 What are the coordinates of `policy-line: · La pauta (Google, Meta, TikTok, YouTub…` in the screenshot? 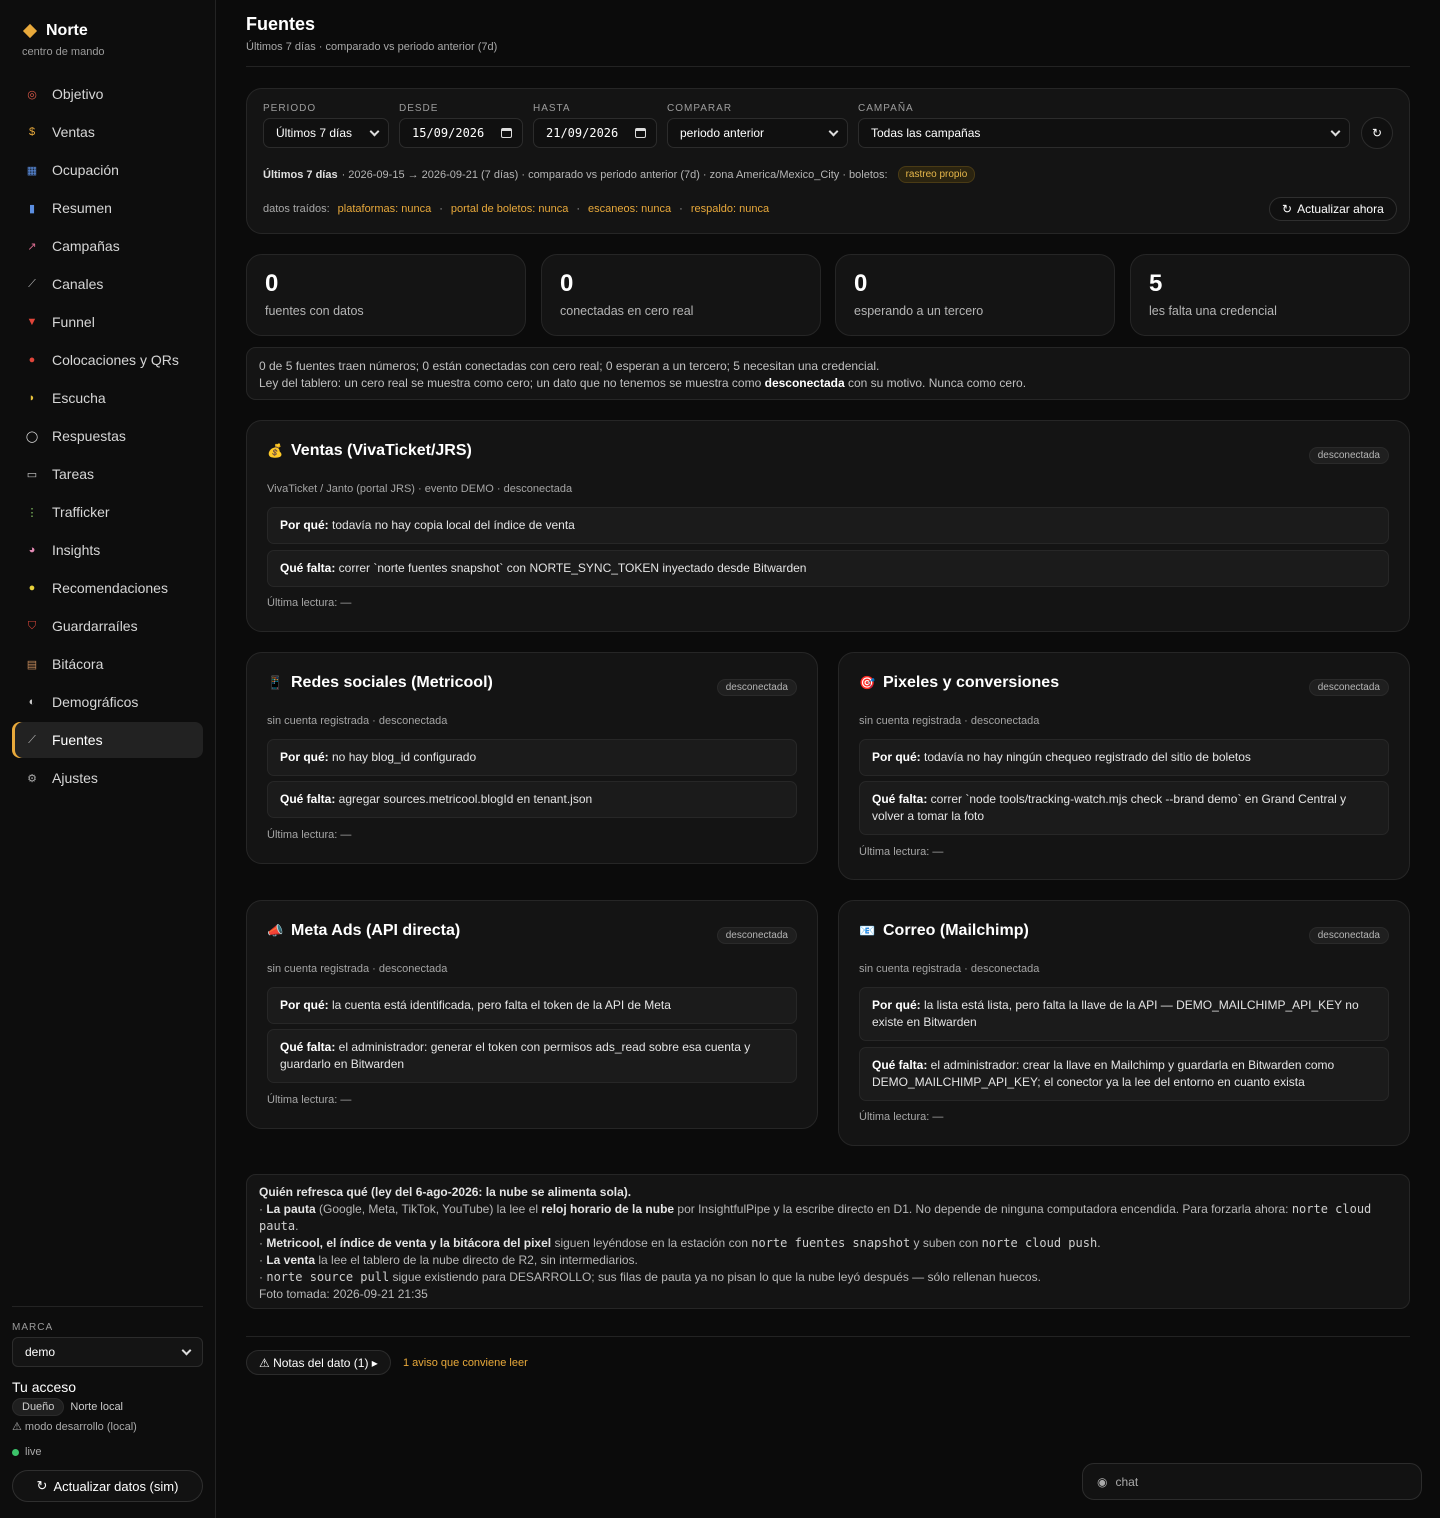 It's located at (828, 1218).